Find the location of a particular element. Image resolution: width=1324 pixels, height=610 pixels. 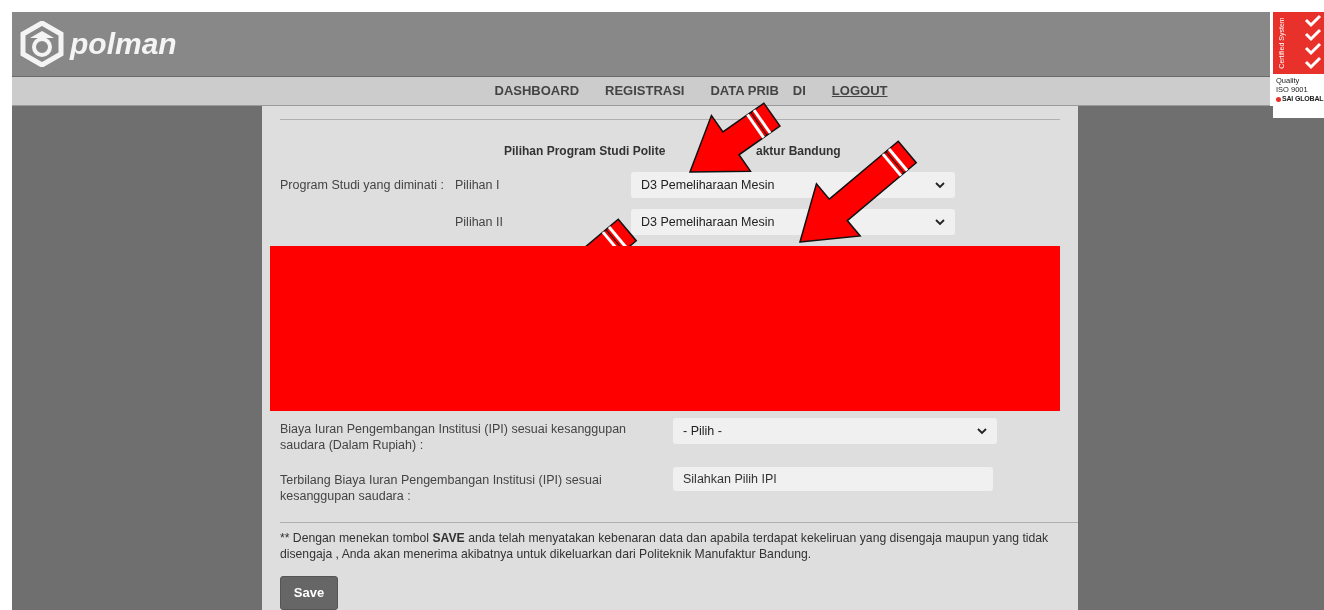

nav-link: DASHBOARD is located at coordinates (536, 91).